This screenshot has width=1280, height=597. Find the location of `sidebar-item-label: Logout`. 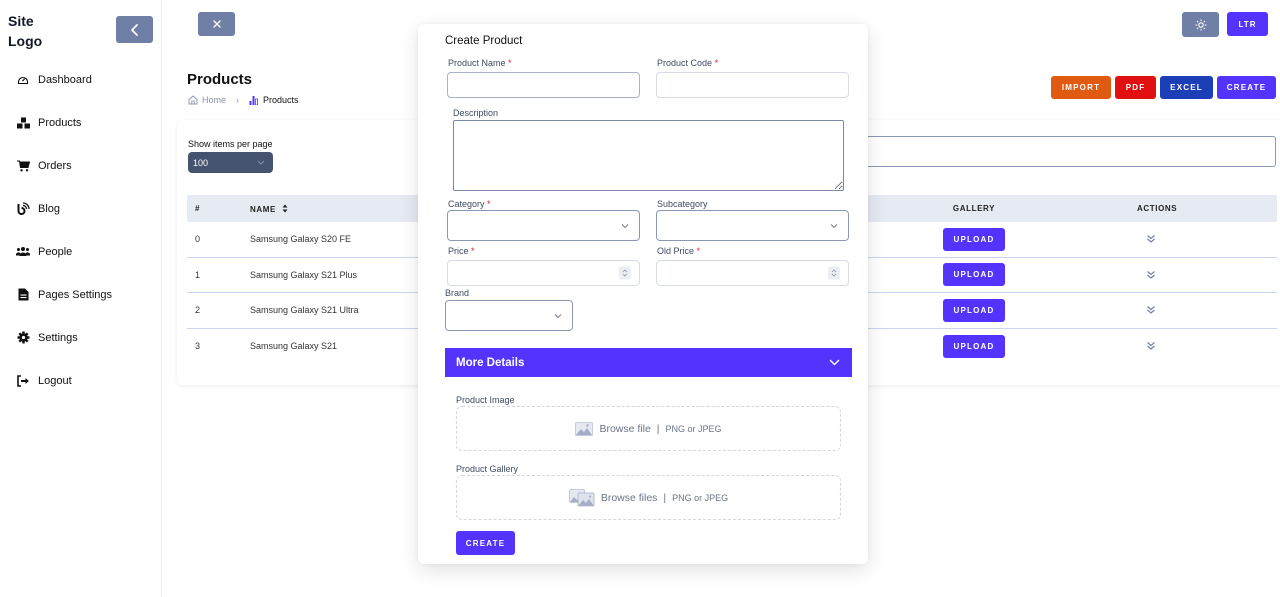

sidebar-item-label: Logout is located at coordinates (55, 380).